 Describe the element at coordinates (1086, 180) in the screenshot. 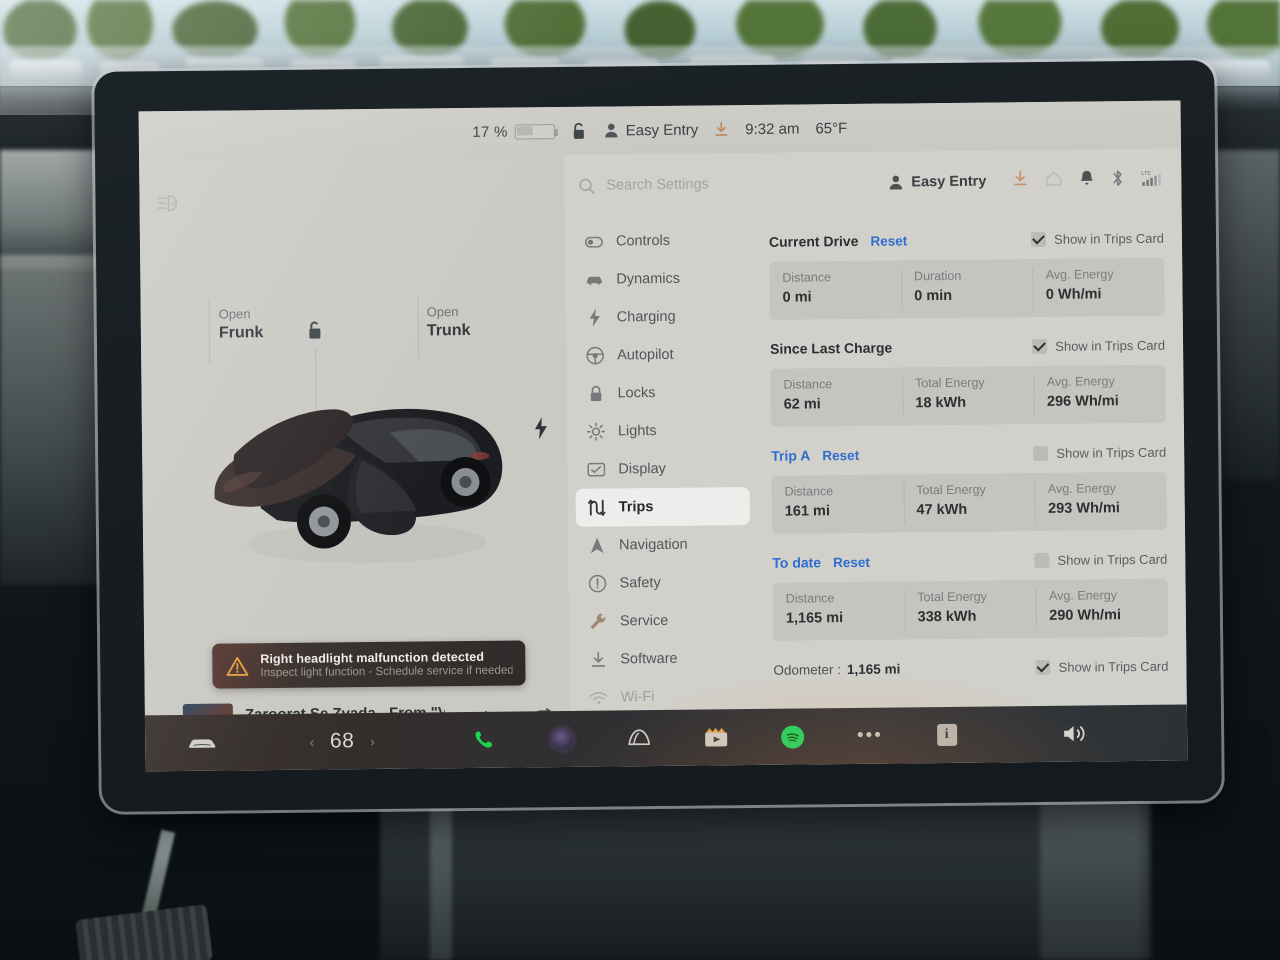

I see `notifications-button` at that location.